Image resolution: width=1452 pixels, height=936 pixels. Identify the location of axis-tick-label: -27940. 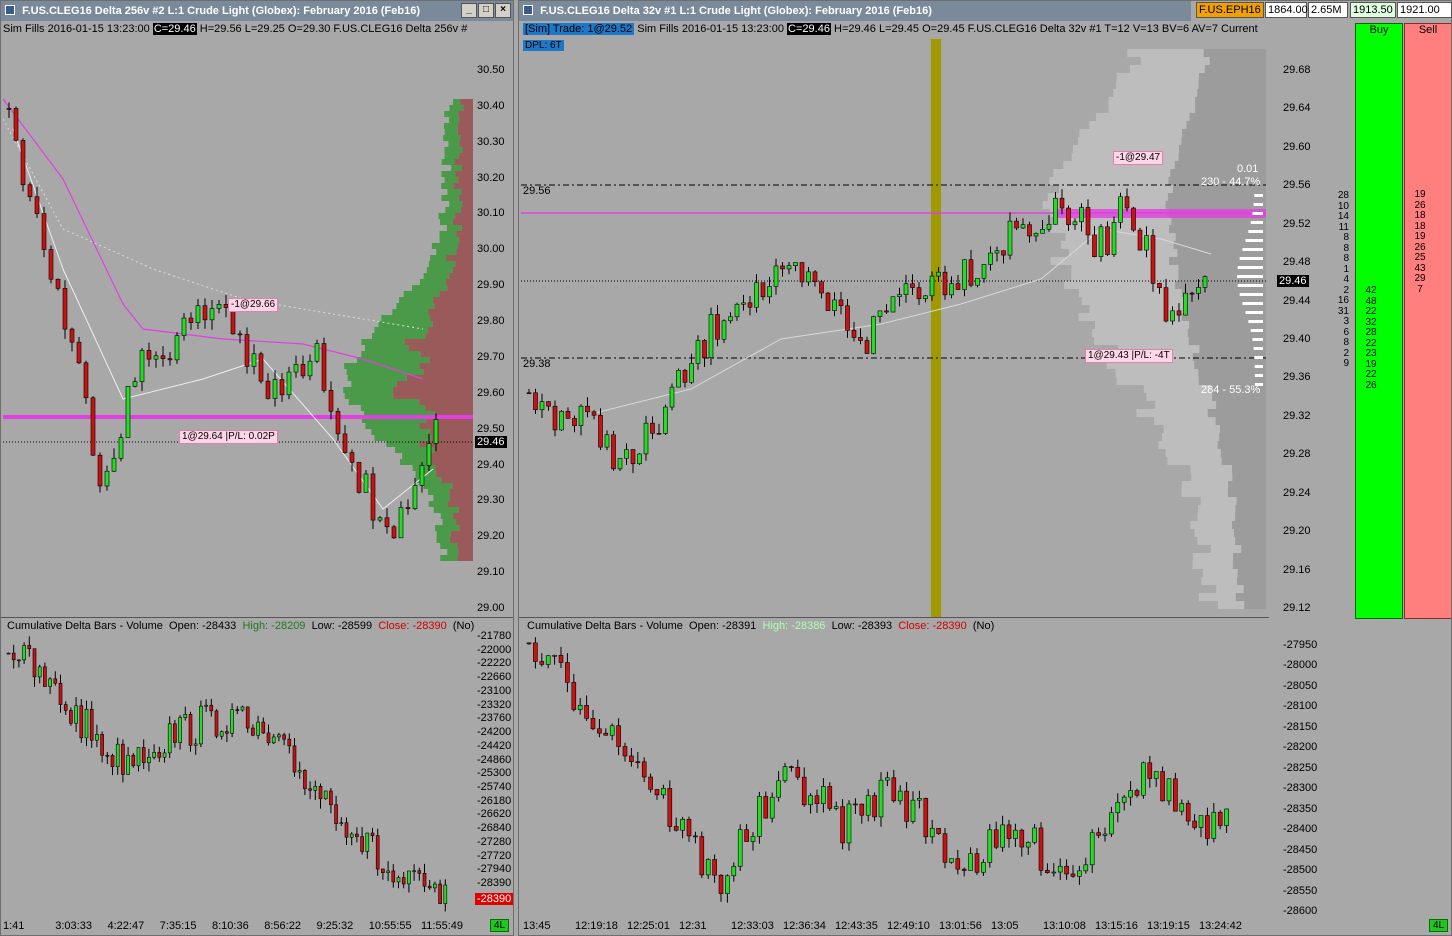
(494, 869).